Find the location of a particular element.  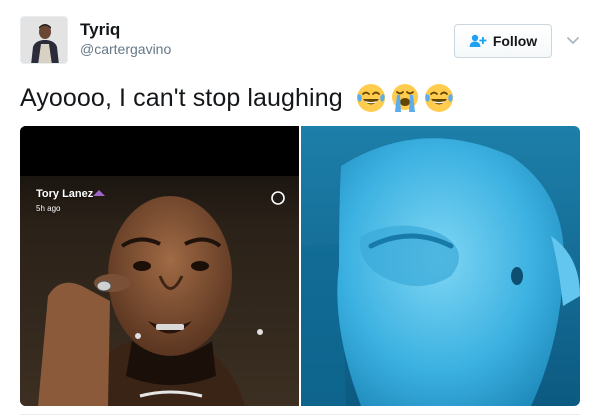

tweet-header: Tyriq @cartergavino Follow is located at coordinates (300, 44).